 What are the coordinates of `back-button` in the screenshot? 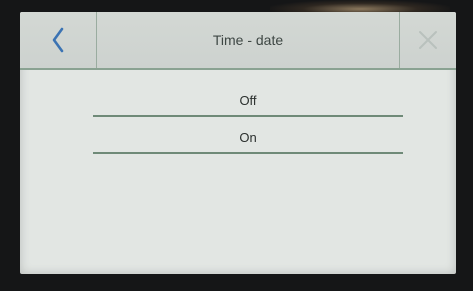 It's located at (58, 40).